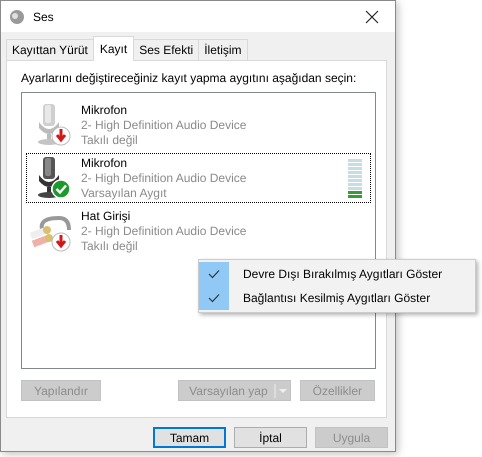 This screenshot has height=457, width=482. I want to click on device-item: Hat Girişi 2- High Definition Audio Device Takılı değil, so click(198, 231).